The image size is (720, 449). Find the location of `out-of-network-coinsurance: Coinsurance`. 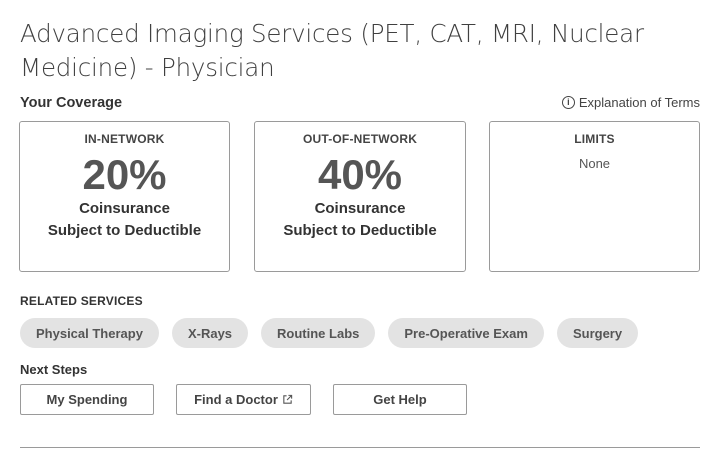

out-of-network-coinsurance: Coinsurance is located at coordinates (360, 208).